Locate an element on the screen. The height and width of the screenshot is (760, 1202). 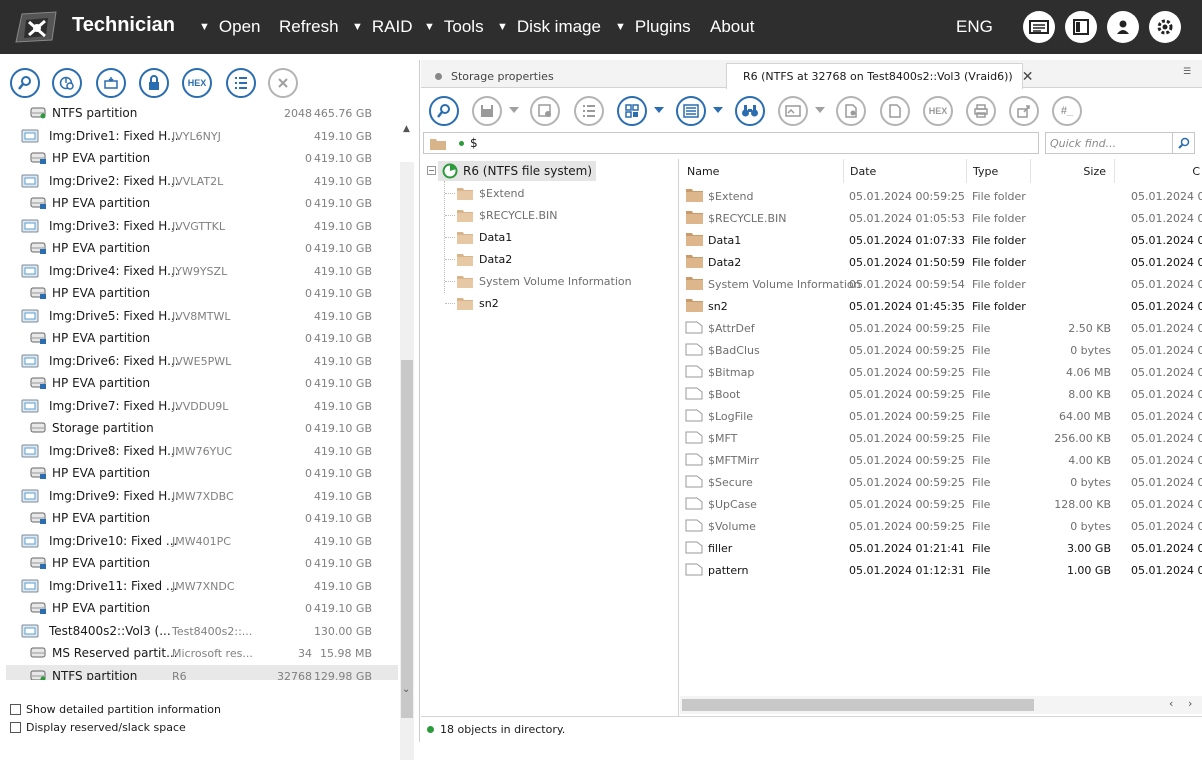
column-type: Type is located at coordinates (999, 171).